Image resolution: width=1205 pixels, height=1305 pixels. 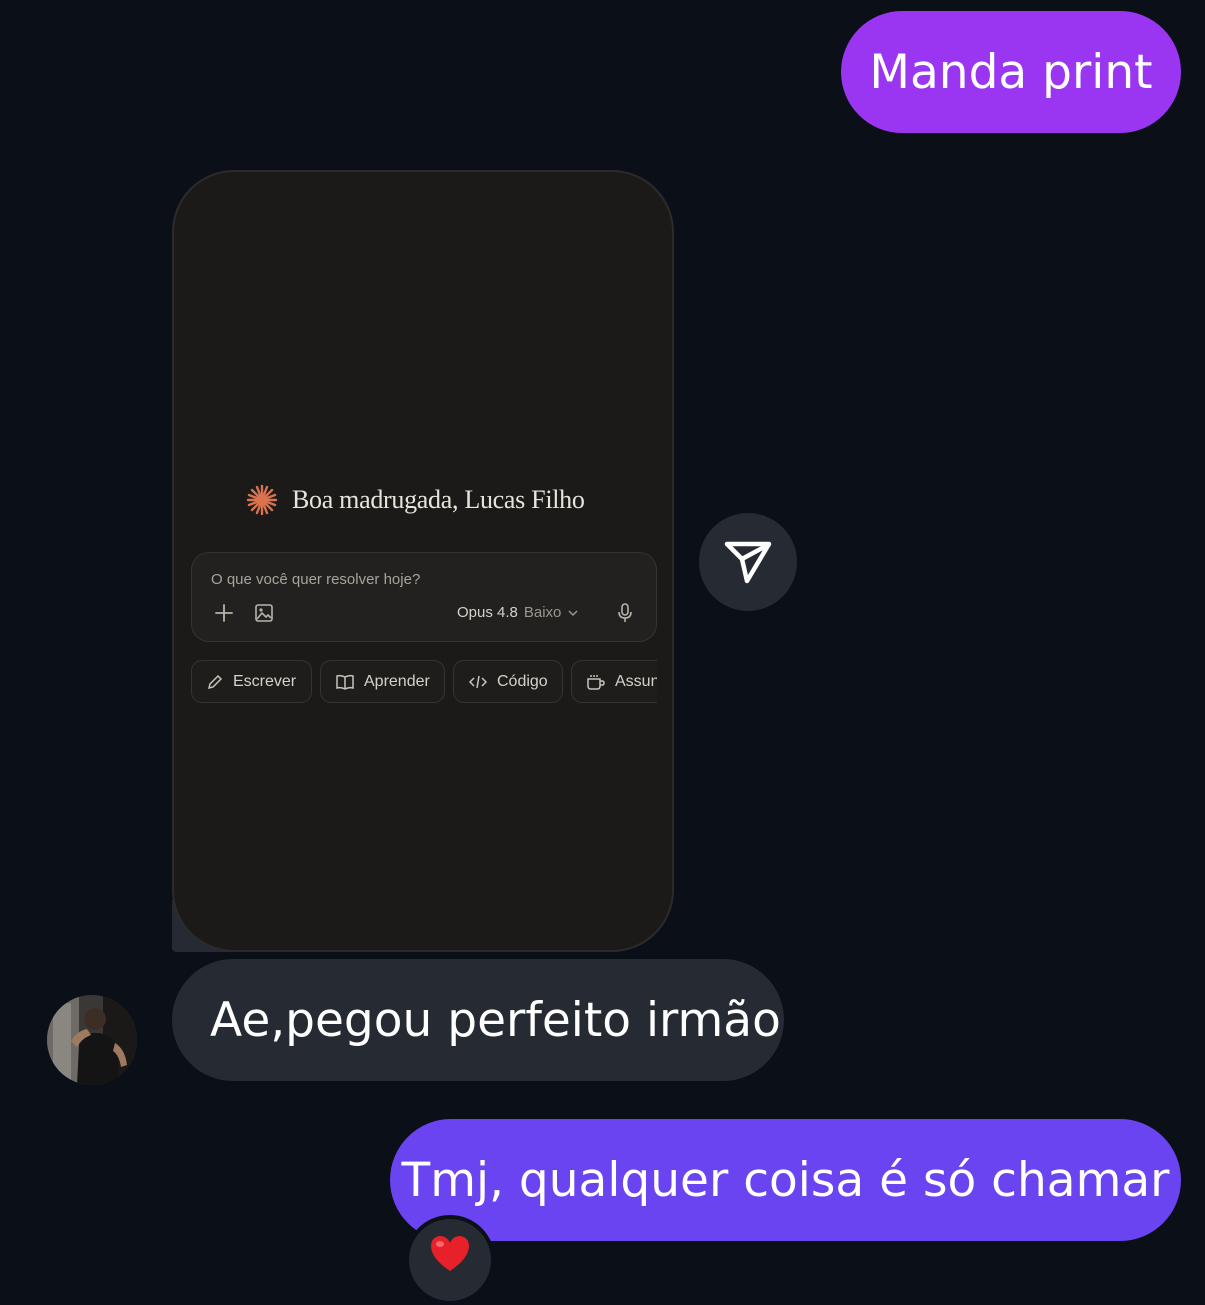 I want to click on chip-codigo: Código, so click(x=508, y=681).